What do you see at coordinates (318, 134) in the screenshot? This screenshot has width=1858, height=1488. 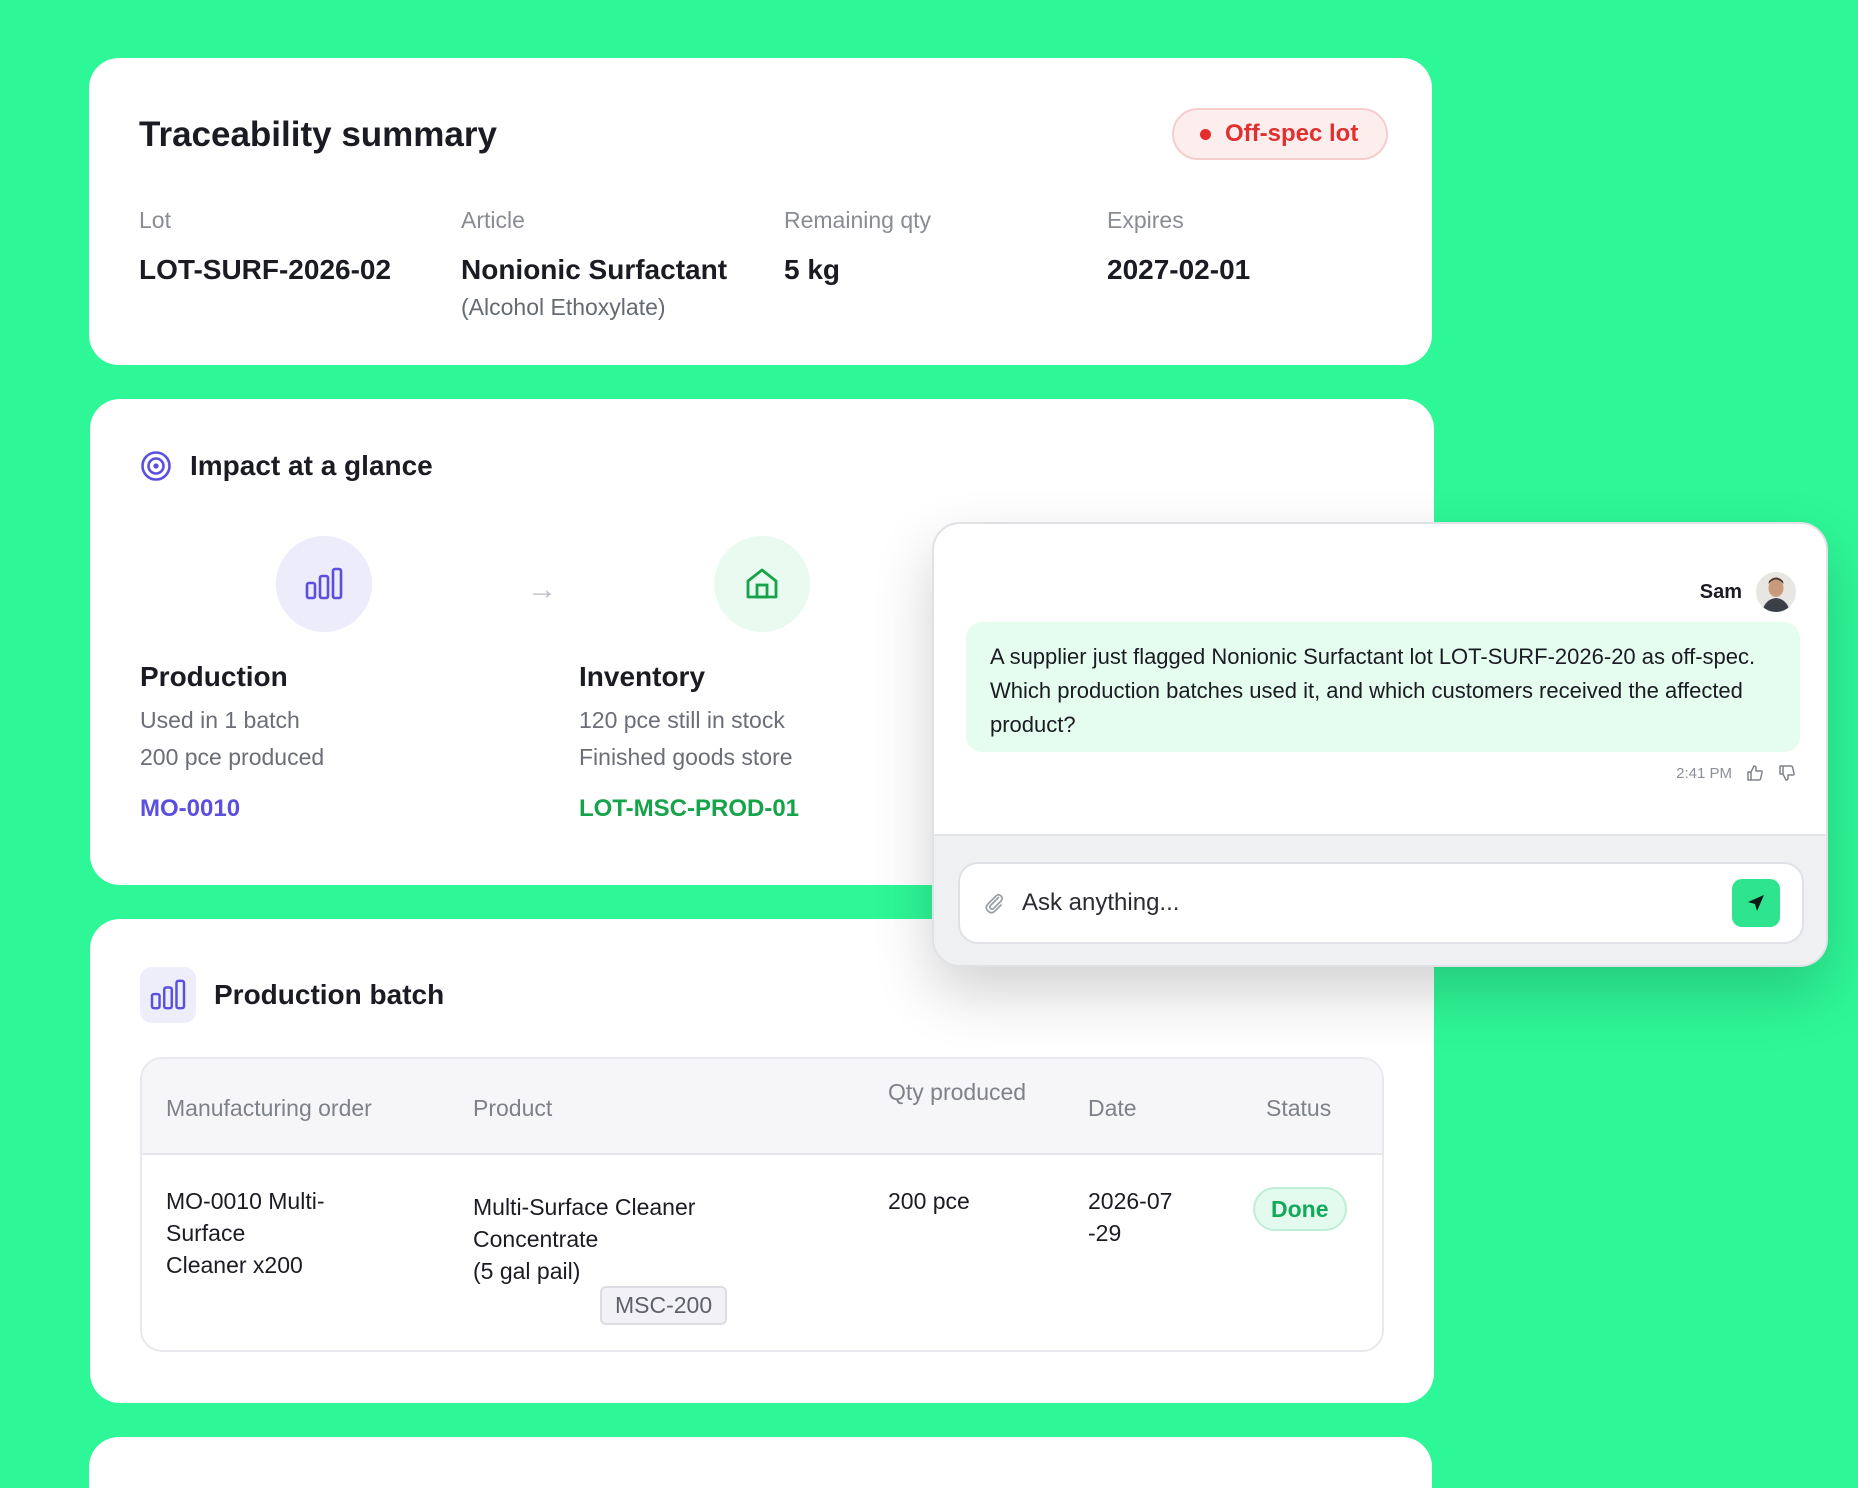 I see `summary-title: Traceability summary` at bounding box center [318, 134].